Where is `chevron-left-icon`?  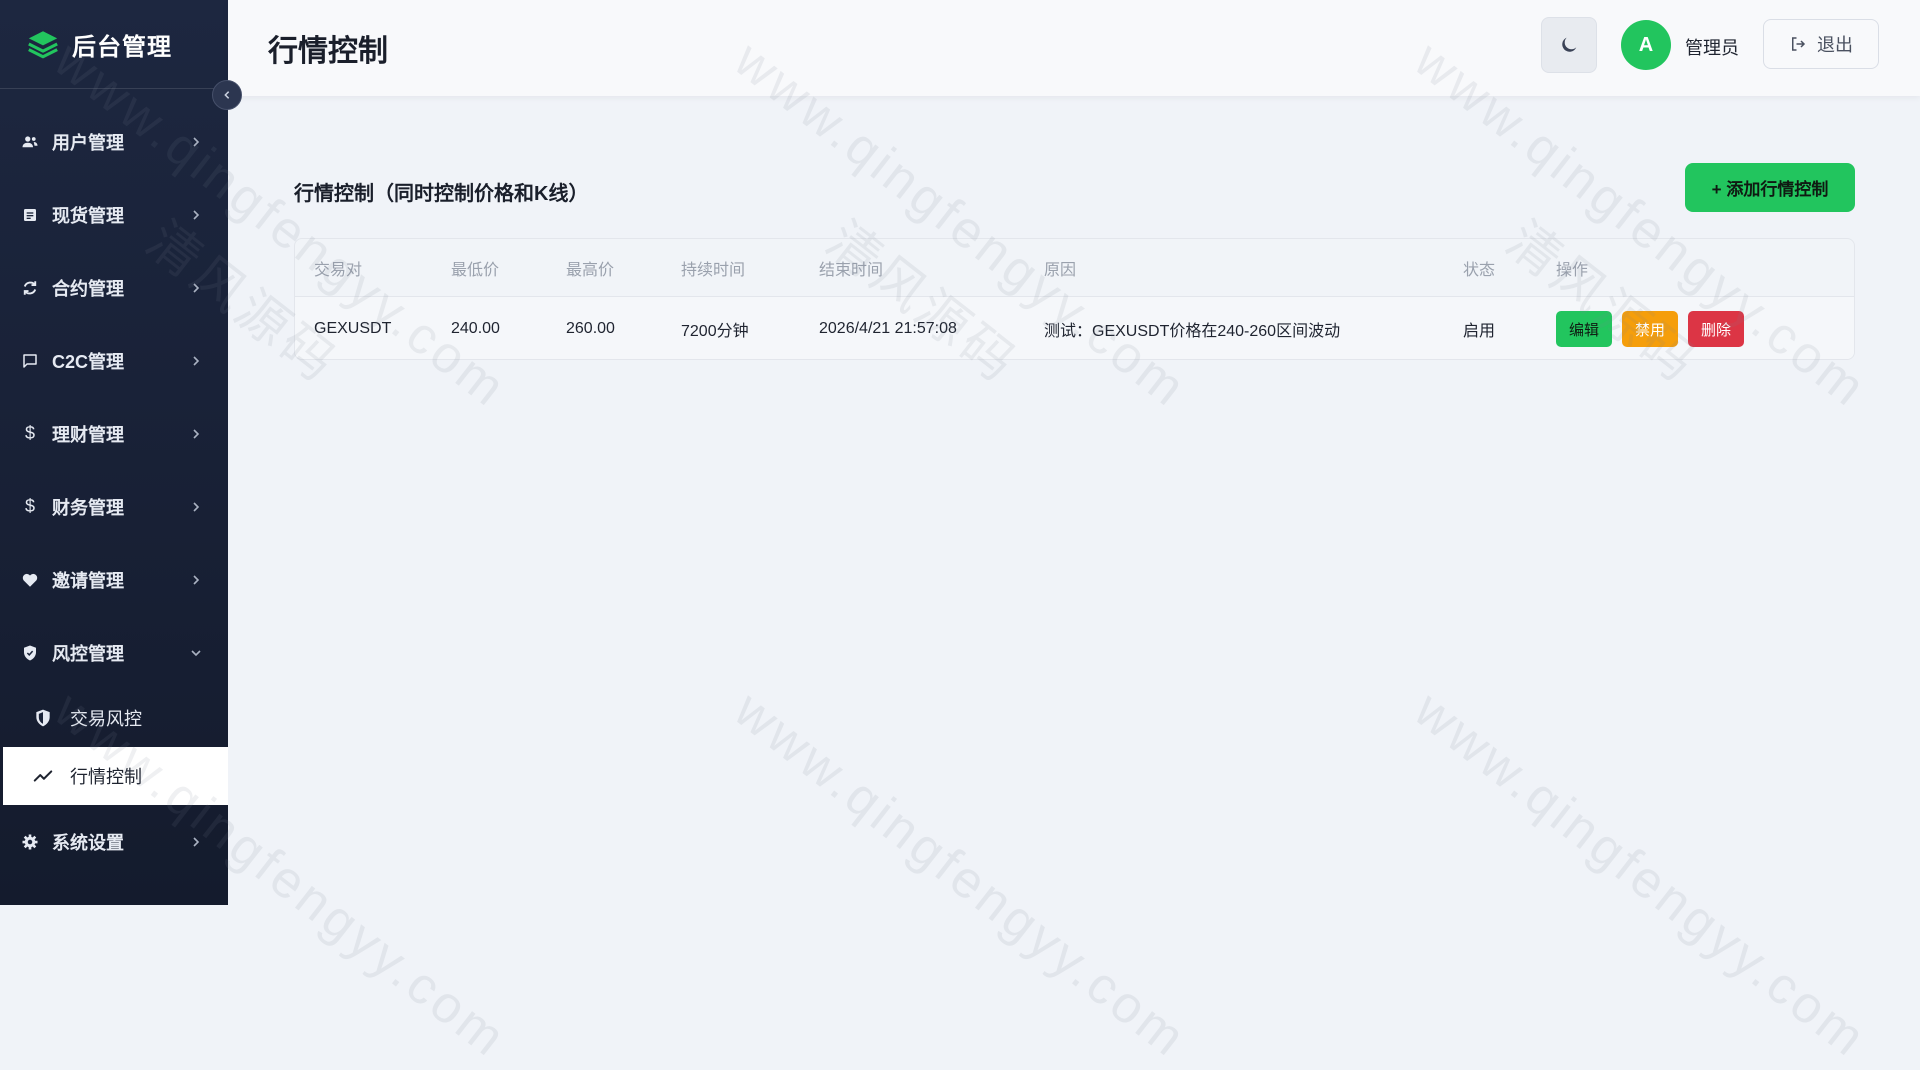
chevron-left-icon is located at coordinates (227, 95).